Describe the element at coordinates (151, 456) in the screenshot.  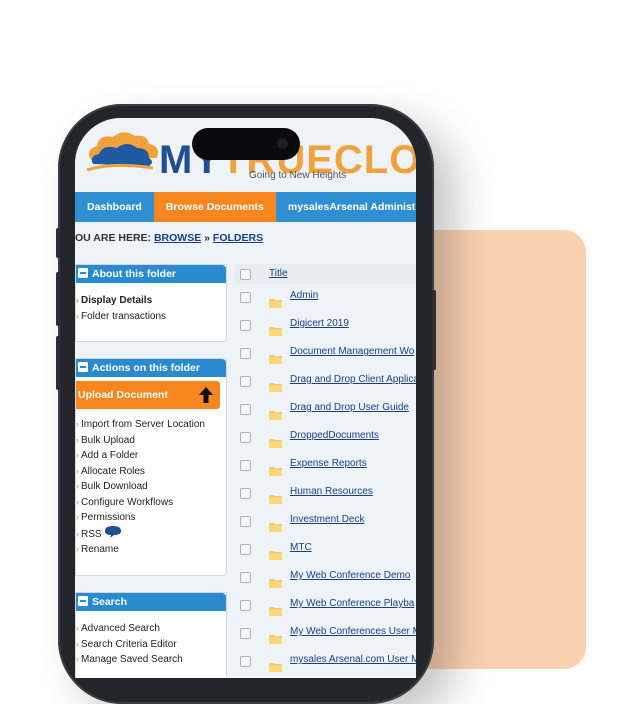
I see `add-folder-link: Add a Folder` at that location.